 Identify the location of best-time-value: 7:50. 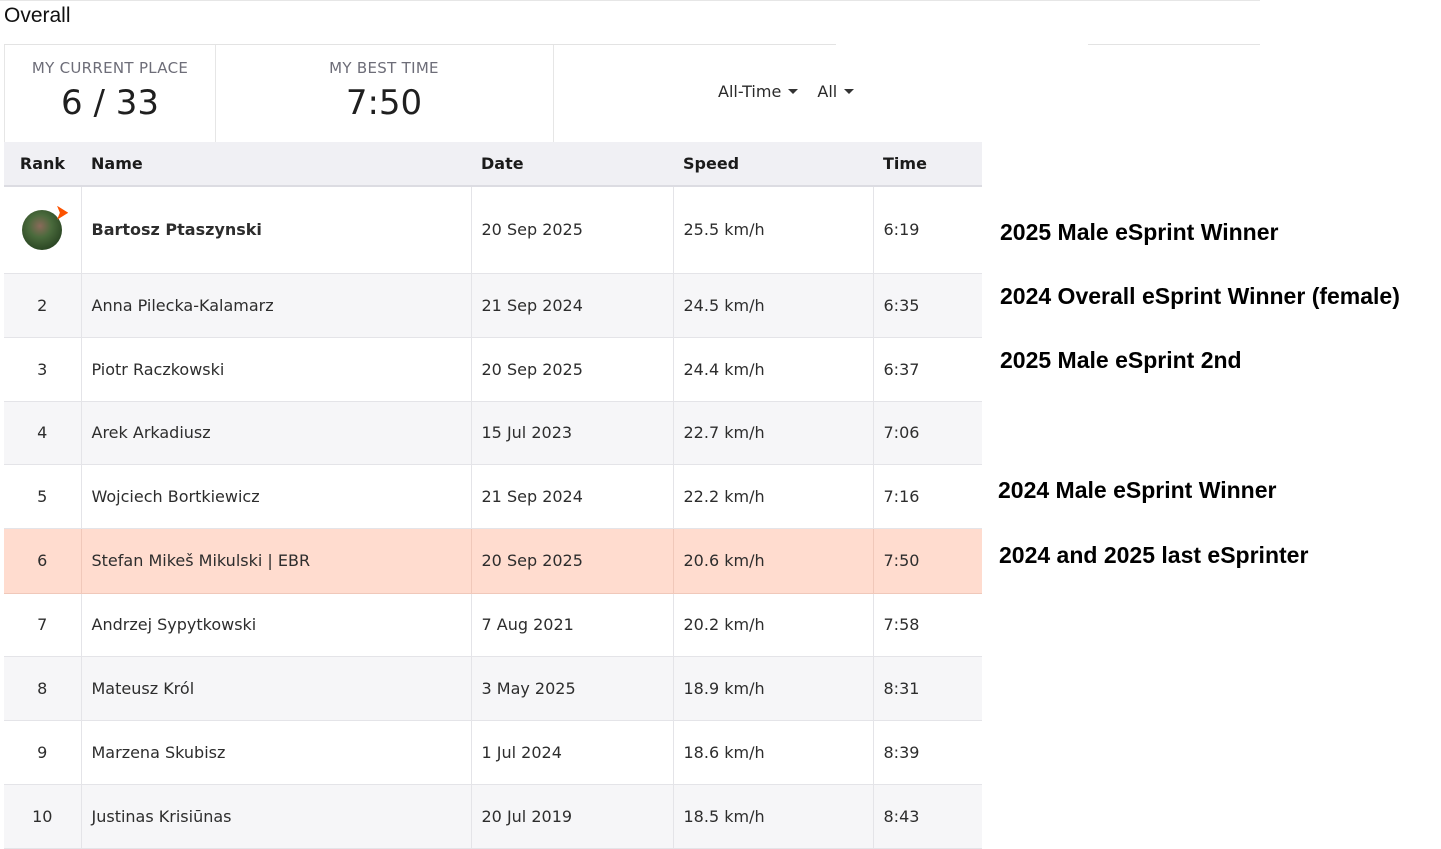
(384, 103).